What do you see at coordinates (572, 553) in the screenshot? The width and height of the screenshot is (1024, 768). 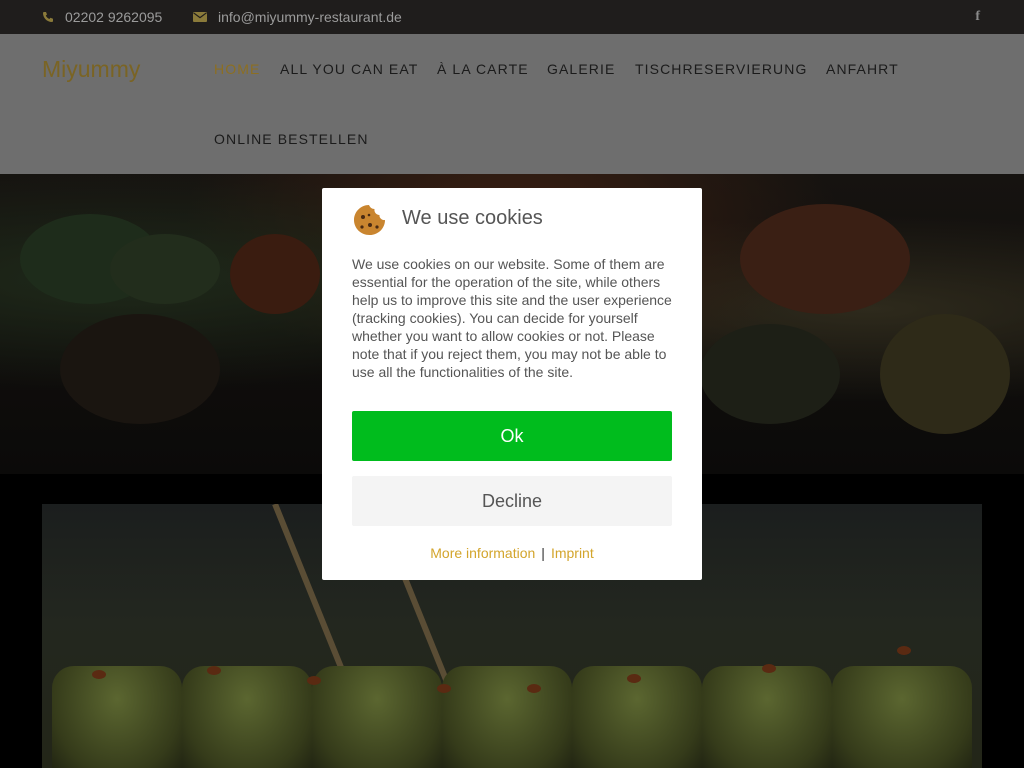 I see `imprint-link: Imprint` at bounding box center [572, 553].